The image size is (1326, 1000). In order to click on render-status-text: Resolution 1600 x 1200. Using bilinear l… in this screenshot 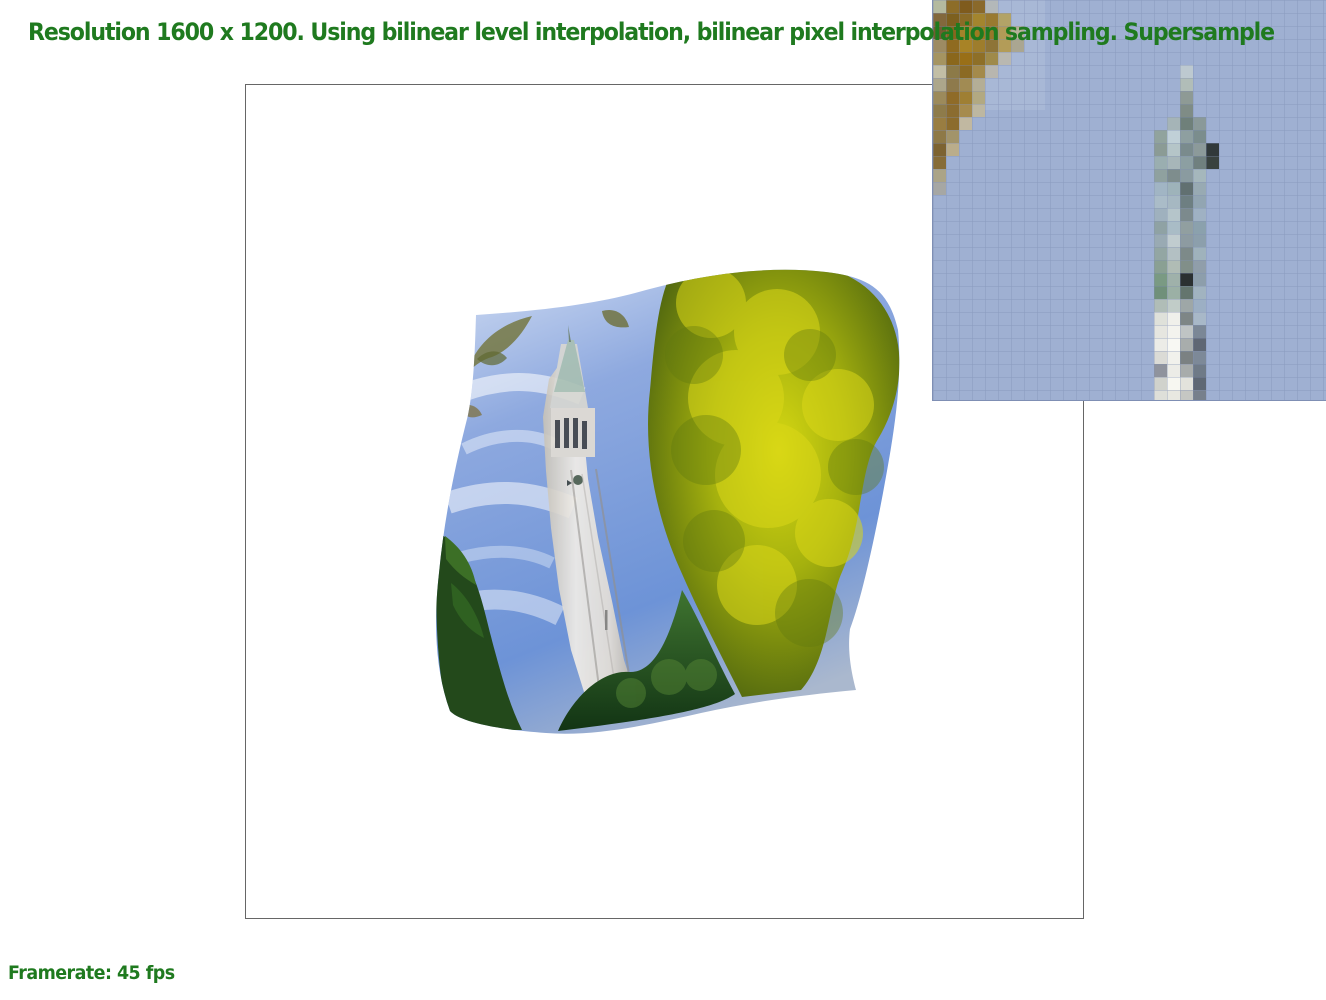, I will do `click(651, 32)`.